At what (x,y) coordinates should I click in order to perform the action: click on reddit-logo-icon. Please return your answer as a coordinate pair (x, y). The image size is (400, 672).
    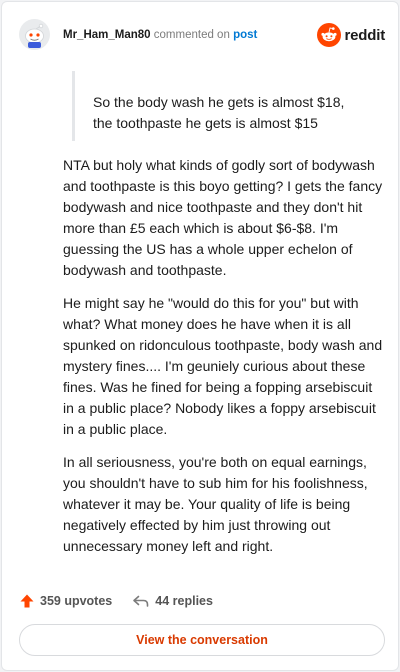
    Looking at the image, I should click on (328, 35).